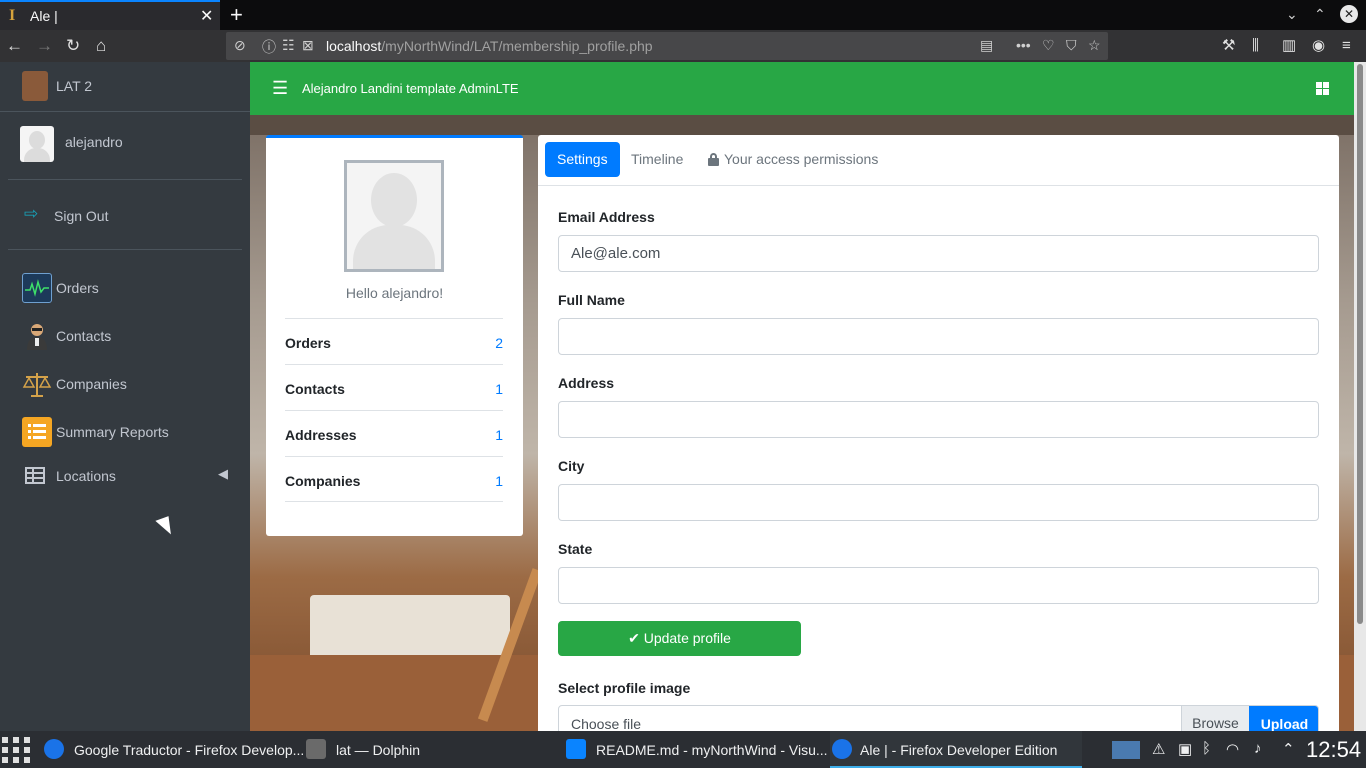 Image resolution: width=1366 pixels, height=768 pixels. I want to click on username: alejandro, so click(94, 142).